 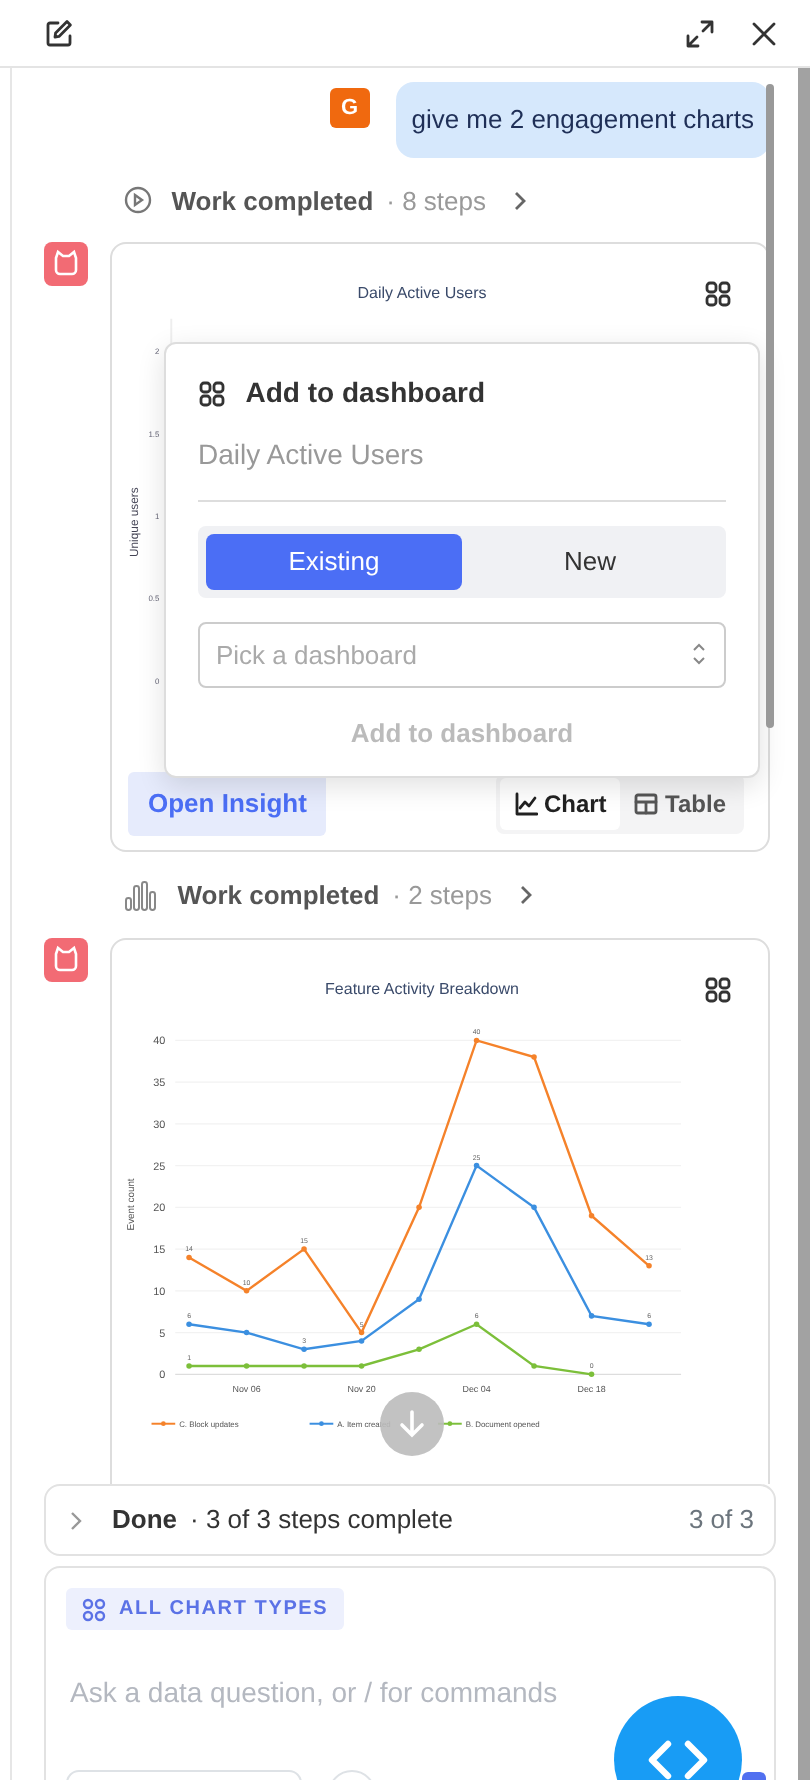 What do you see at coordinates (680, 803) in the screenshot?
I see `view-tab: Table` at bounding box center [680, 803].